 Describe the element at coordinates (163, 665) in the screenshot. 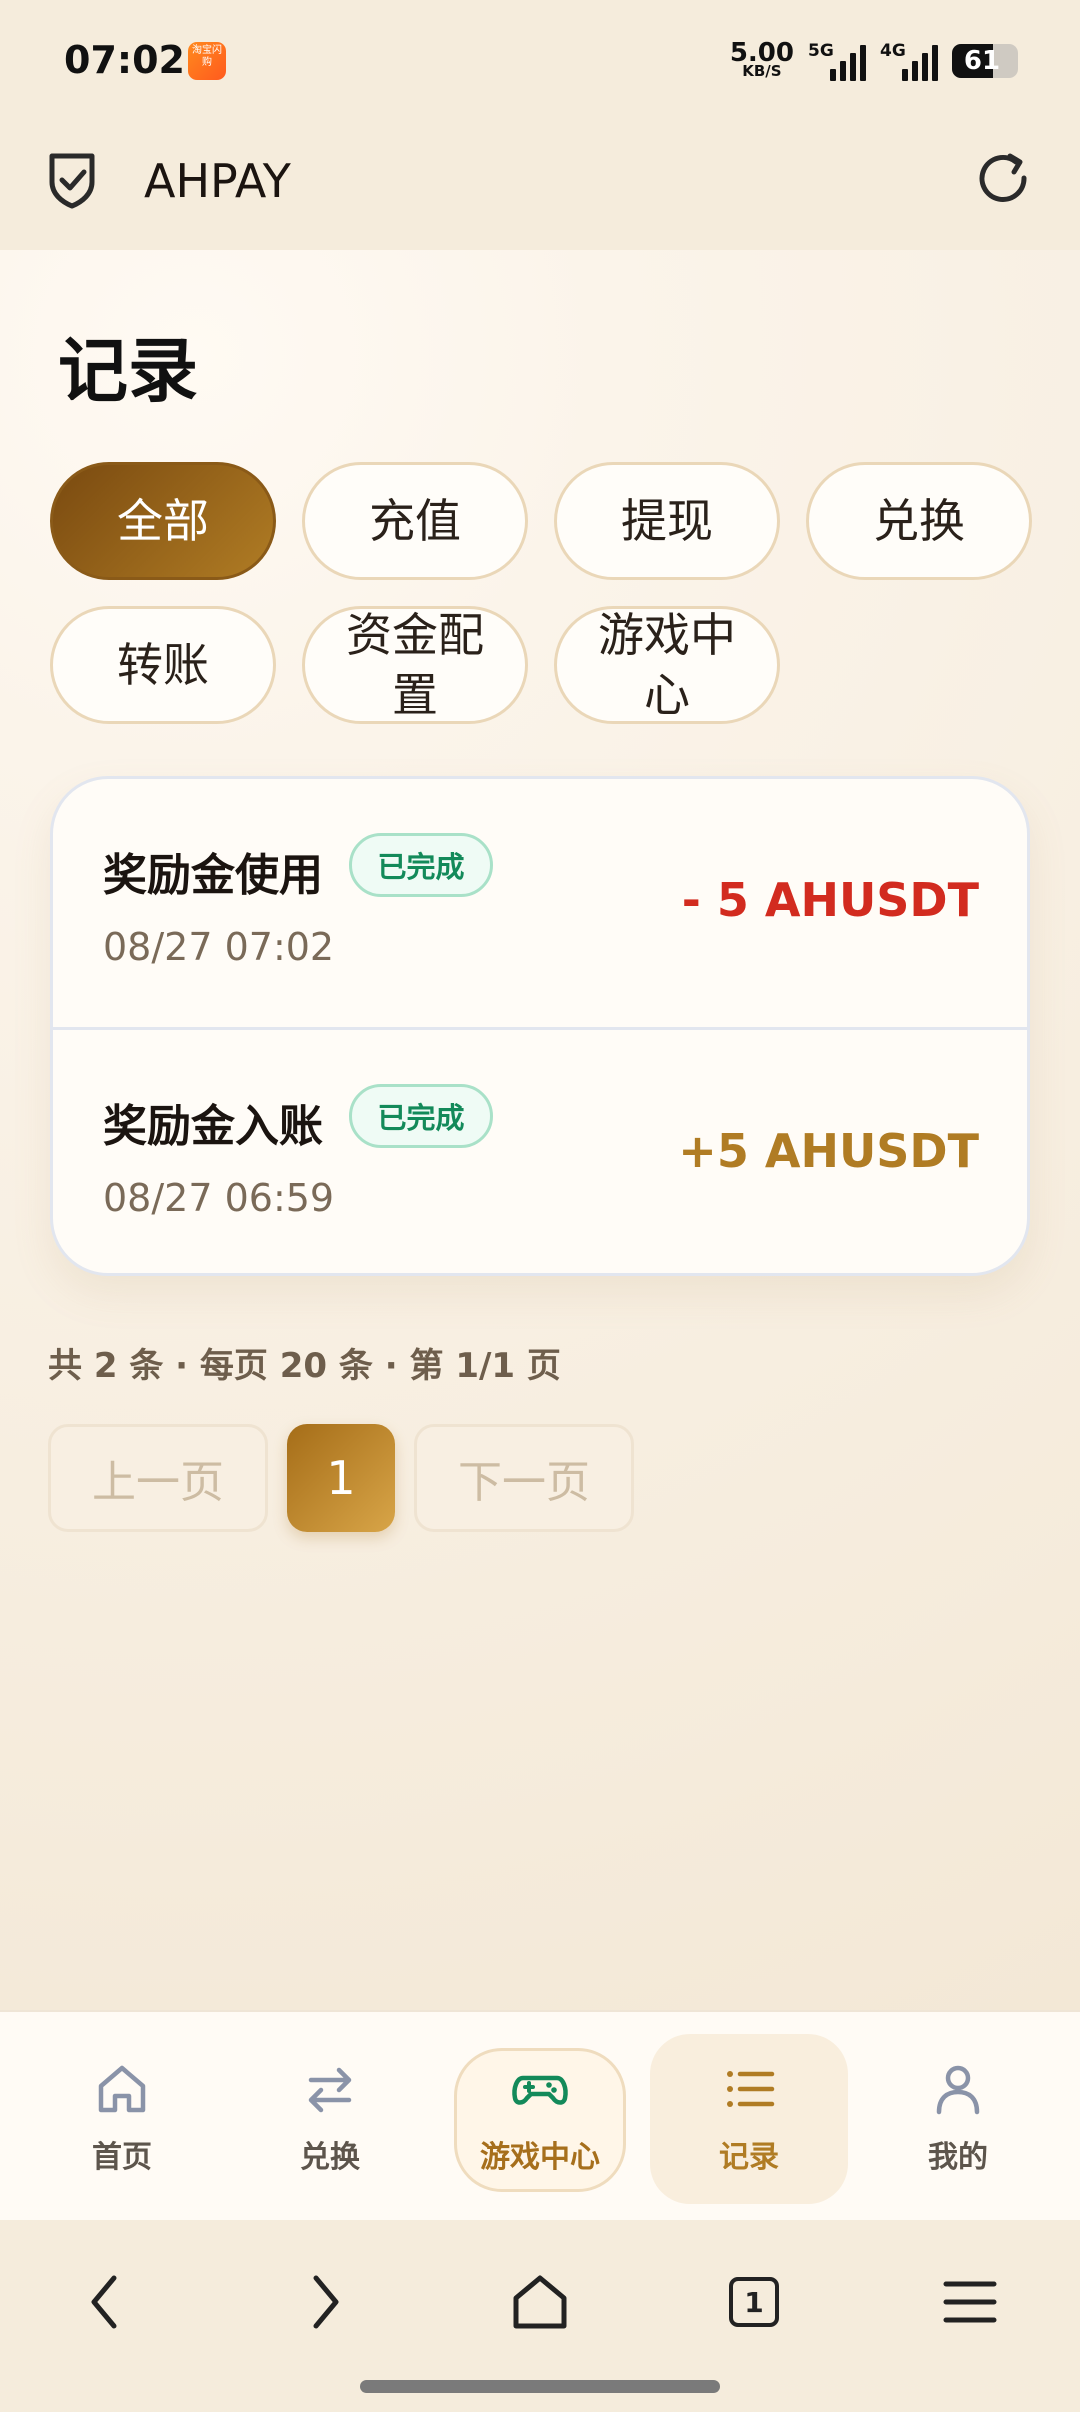

I see `filter-chip-transfer: 转账` at that location.